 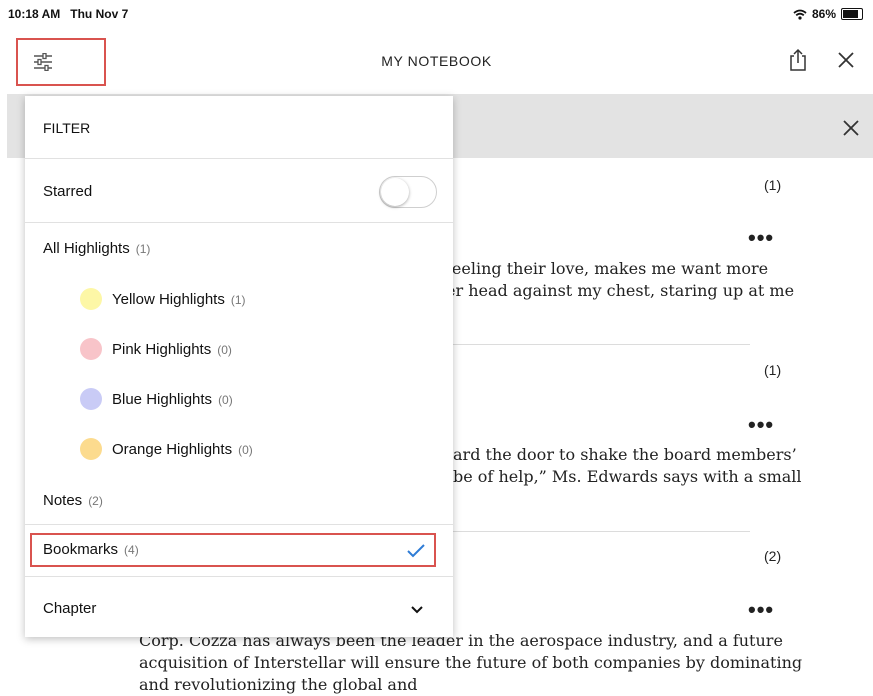 I want to click on filter-pink-highlights: Pink Highlights (0), so click(x=172, y=350).